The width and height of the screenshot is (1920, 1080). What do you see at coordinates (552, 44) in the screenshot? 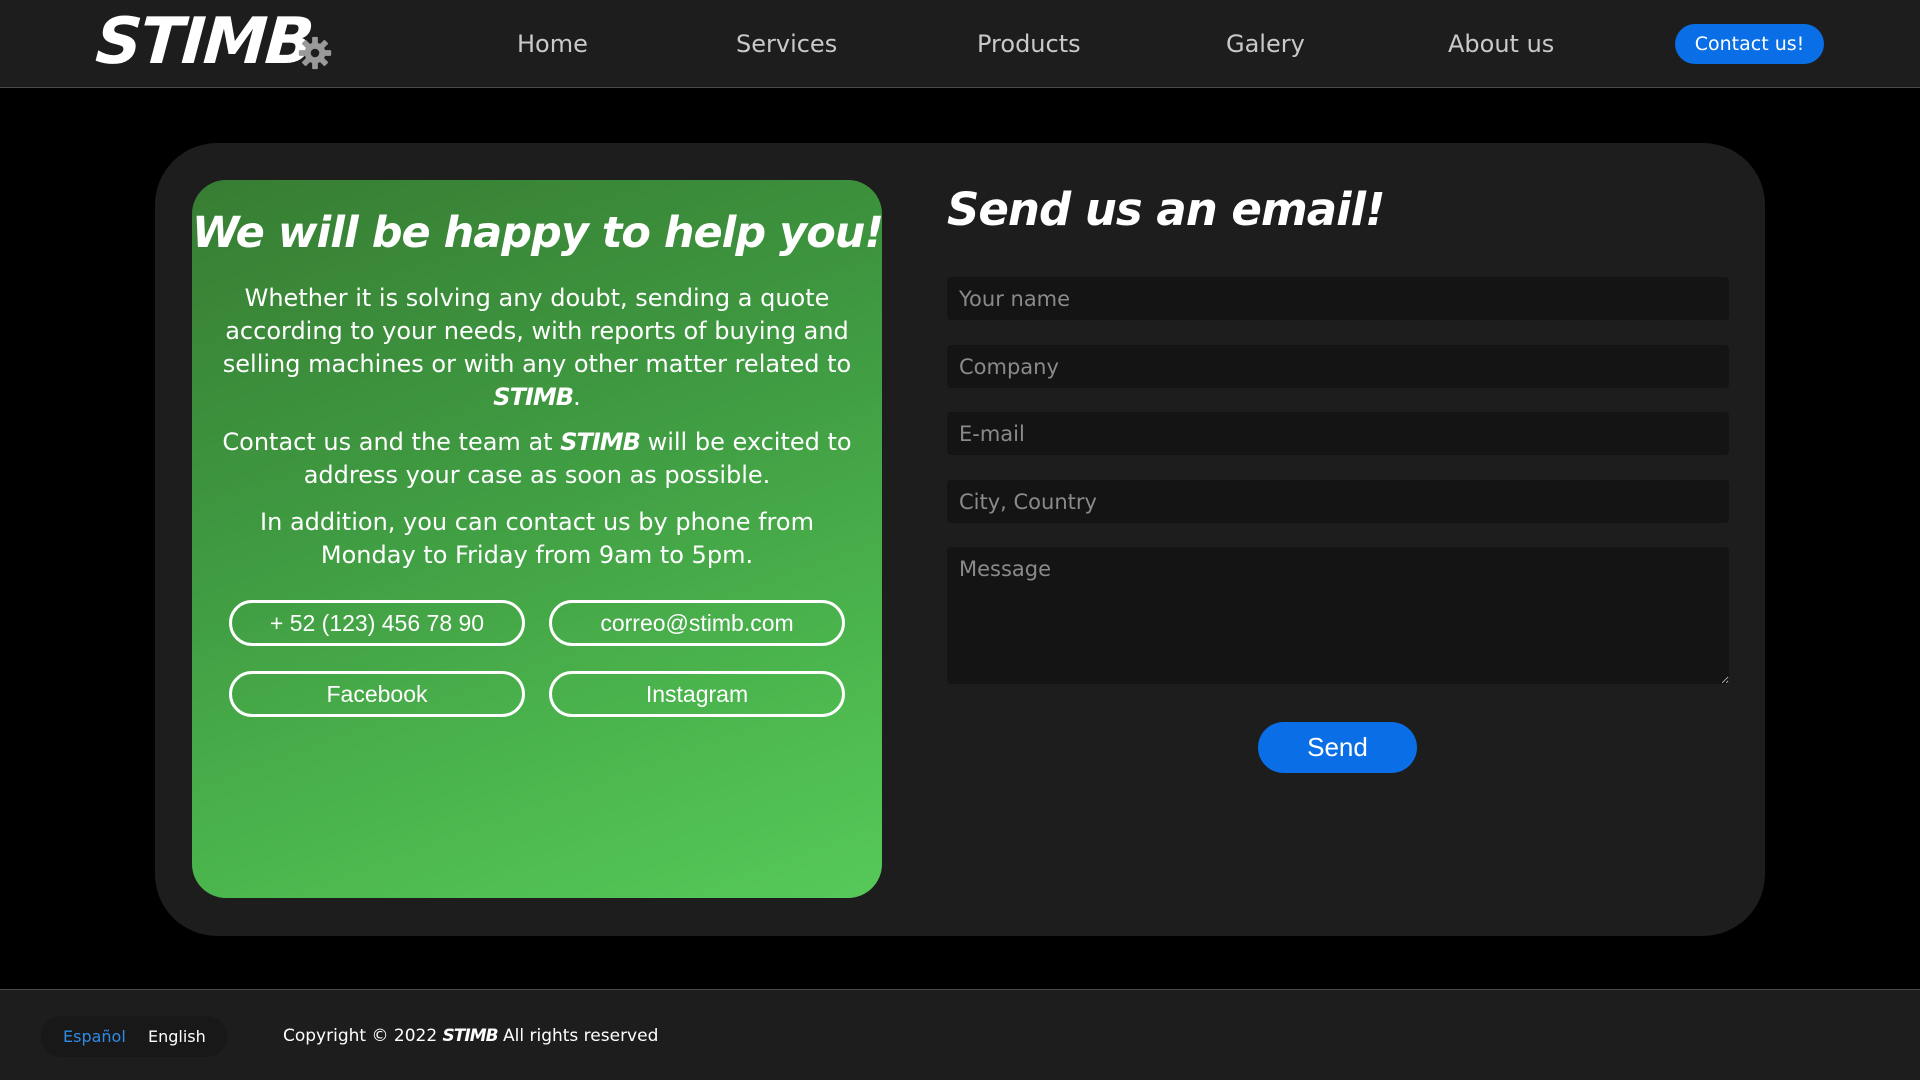
I see `nav-home: Home` at bounding box center [552, 44].